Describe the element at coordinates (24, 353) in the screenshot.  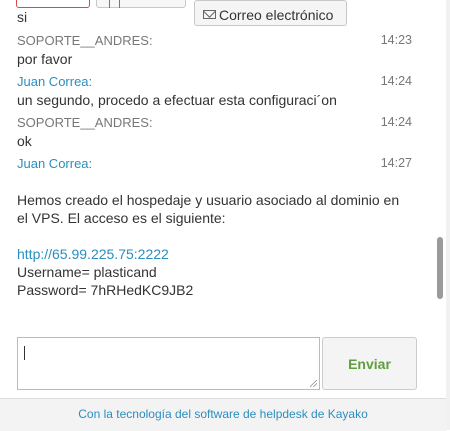
I see `text-cursor` at that location.